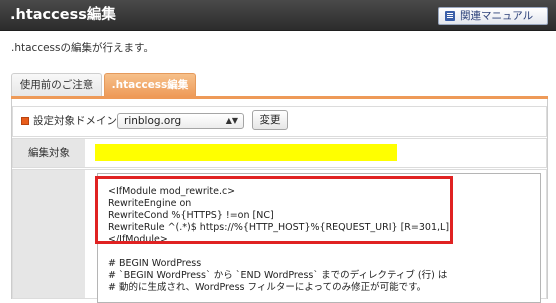 The image size is (556, 303). I want to click on domain-label: 設定対象ドメイン, so click(75, 121).